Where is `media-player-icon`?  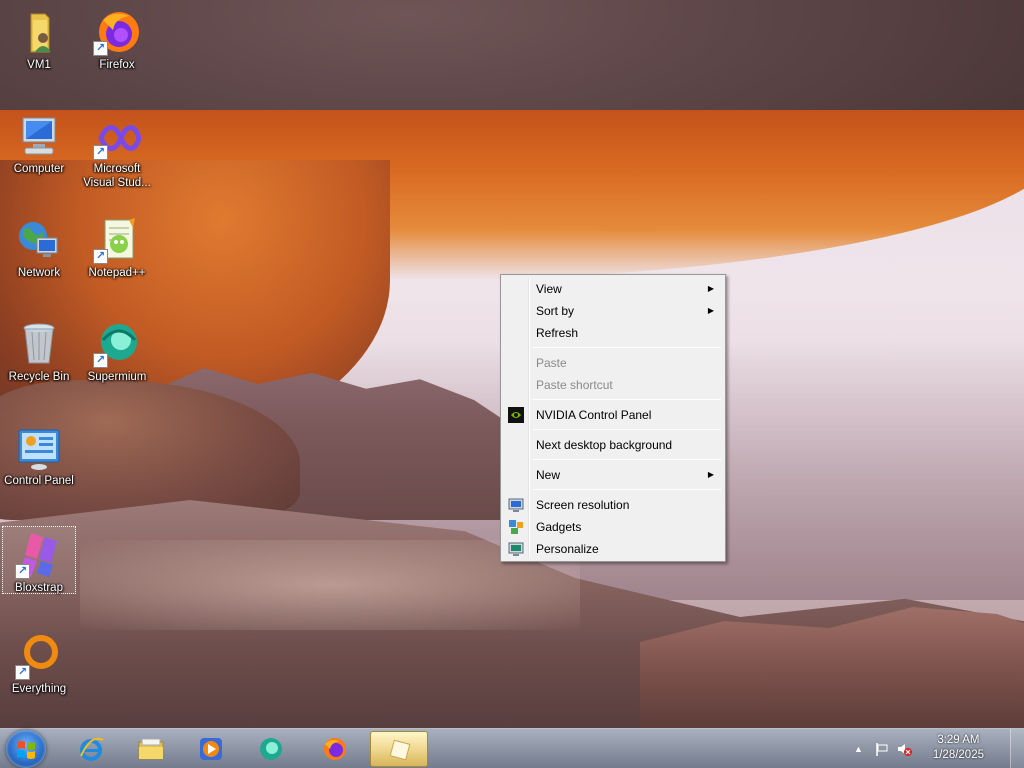
media-player-icon is located at coordinates (211, 749).